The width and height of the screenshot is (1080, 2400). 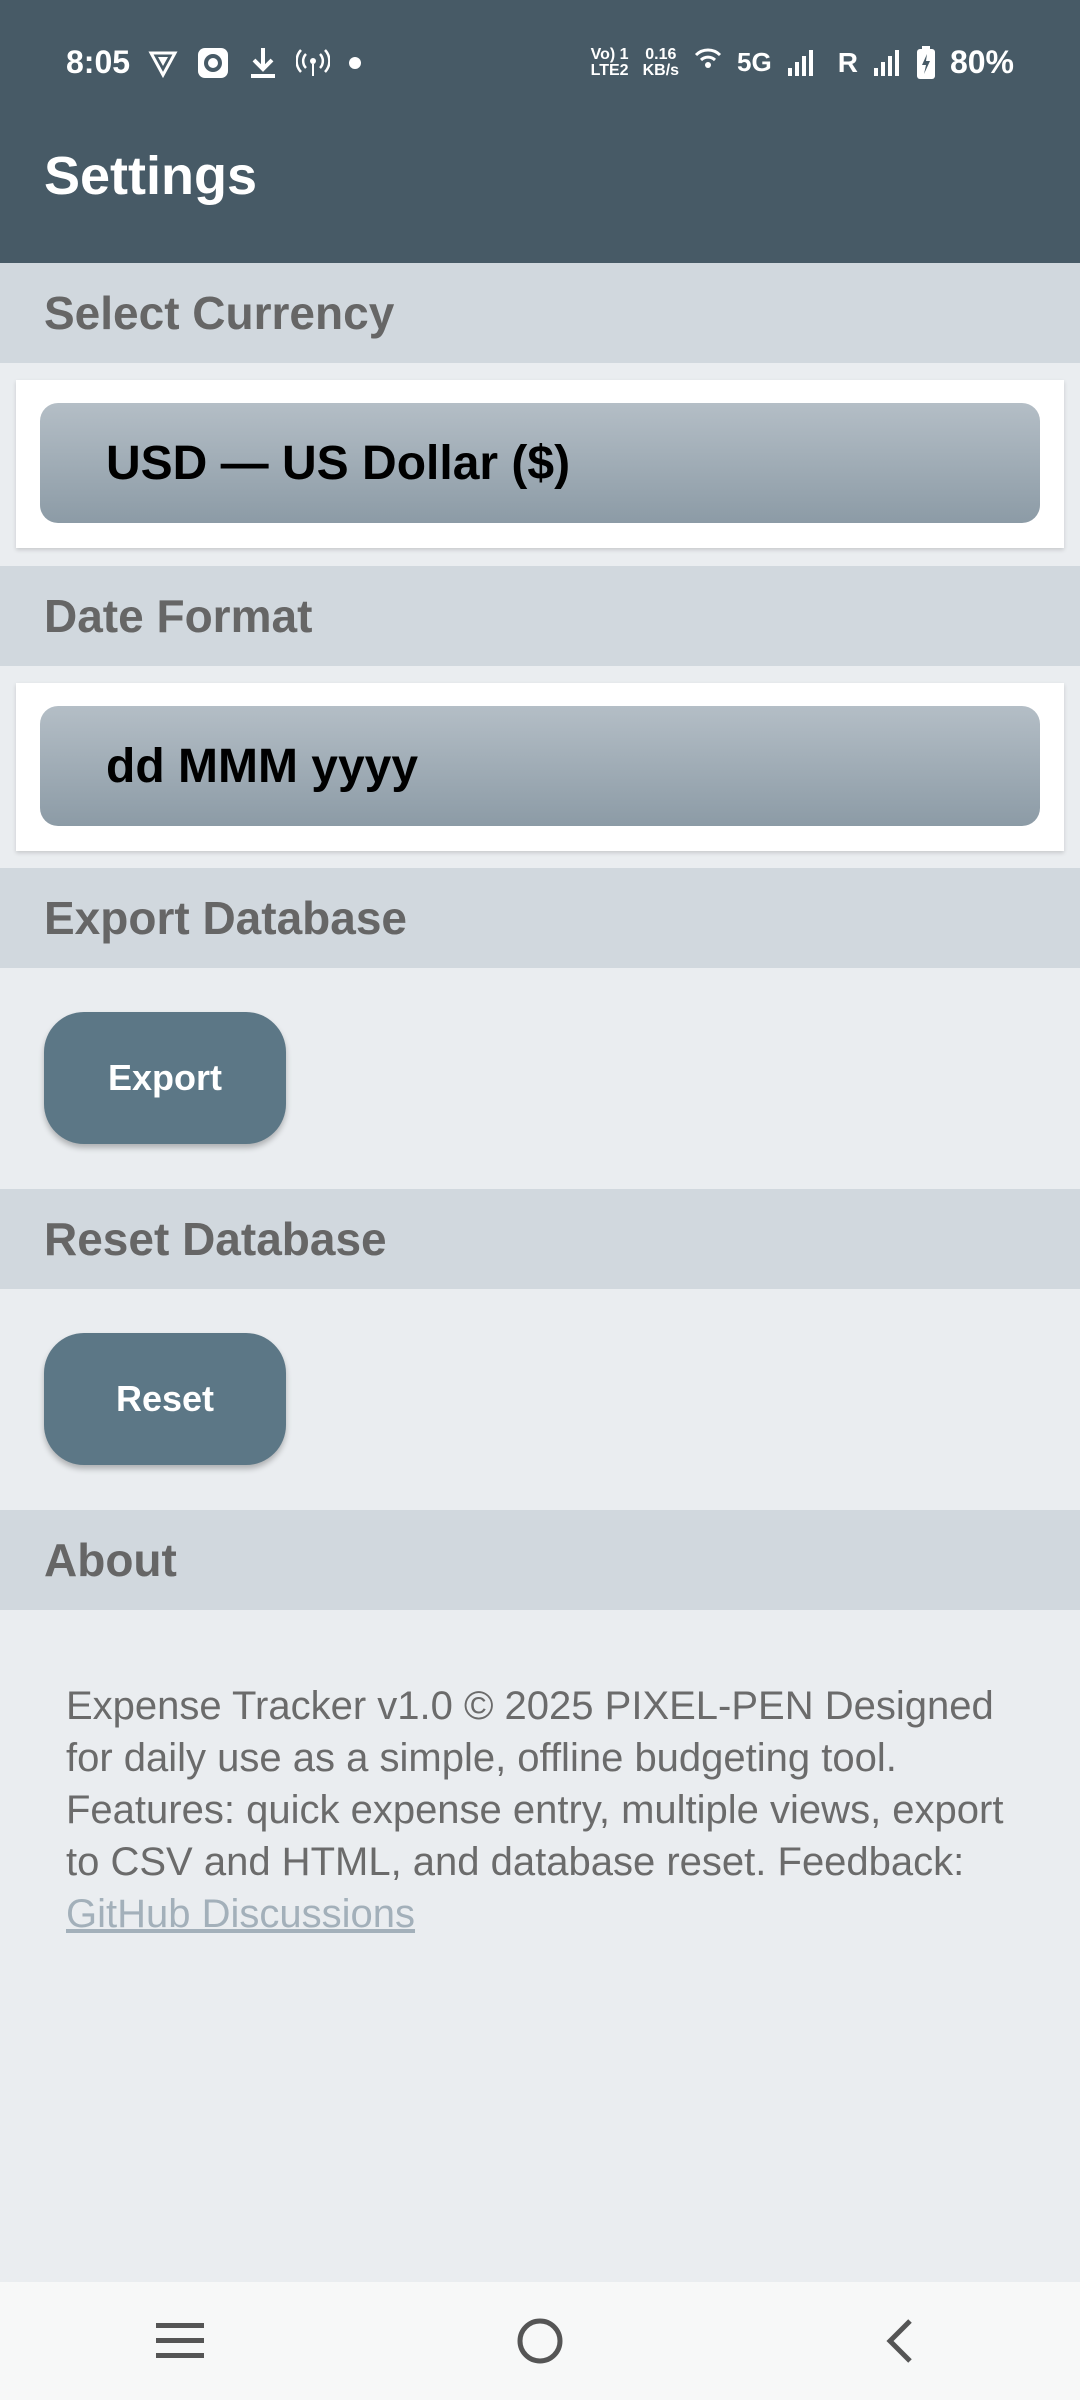 I want to click on reset-button: Reset, so click(x=165, y=1399).